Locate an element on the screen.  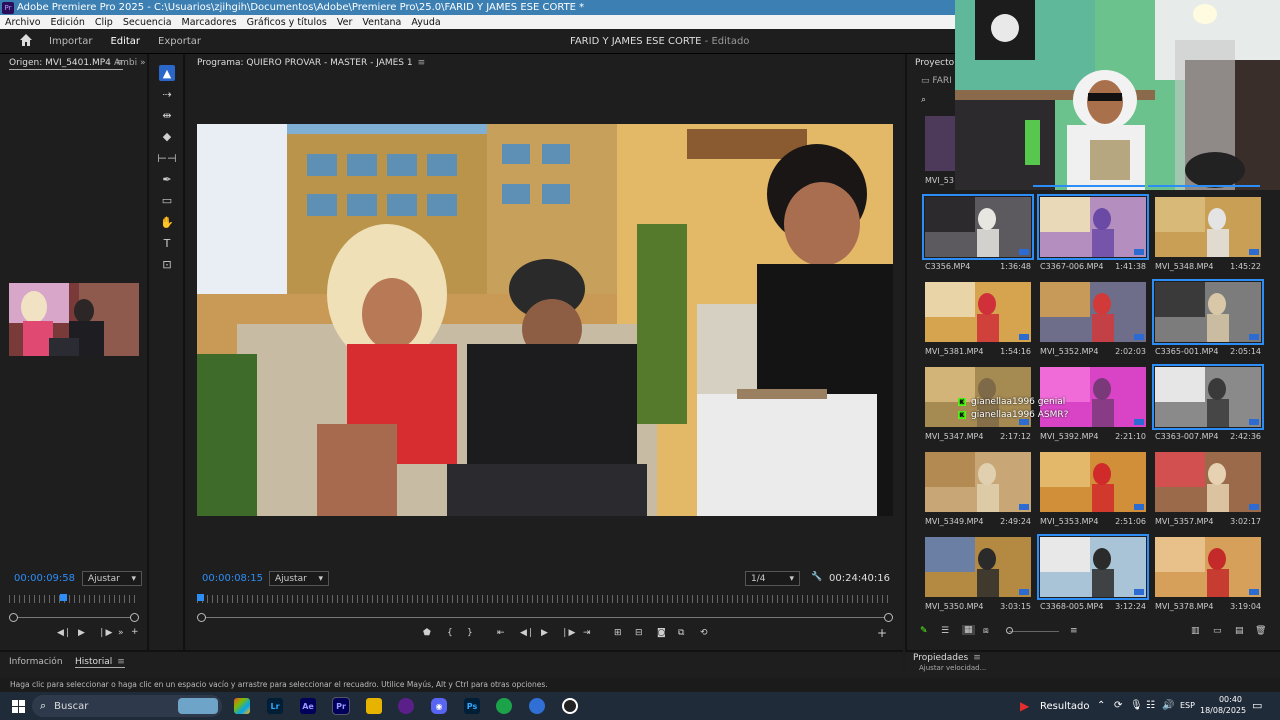
project-clip: MVI_5378.MP4 3:19:04 is located at coordinates (1208, 574).